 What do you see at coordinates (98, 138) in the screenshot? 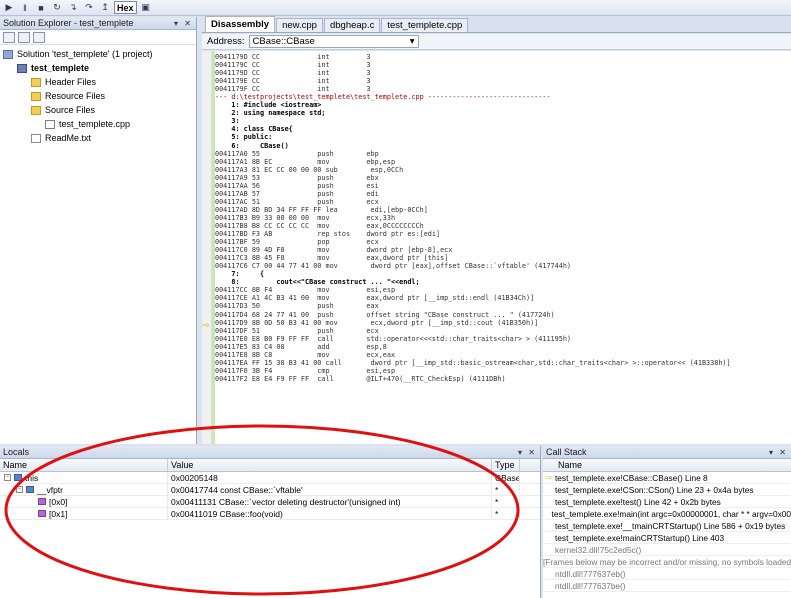
I see `tree-item: ReadMe.txt` at bounding box center [98, 138].